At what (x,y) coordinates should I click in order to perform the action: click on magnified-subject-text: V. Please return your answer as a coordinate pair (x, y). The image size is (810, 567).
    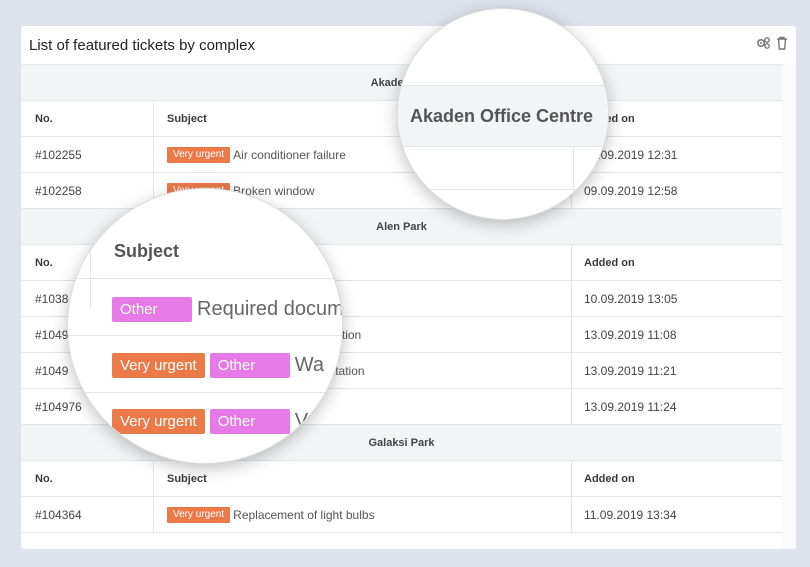
    Looking at the image, I should click on (301, 421).